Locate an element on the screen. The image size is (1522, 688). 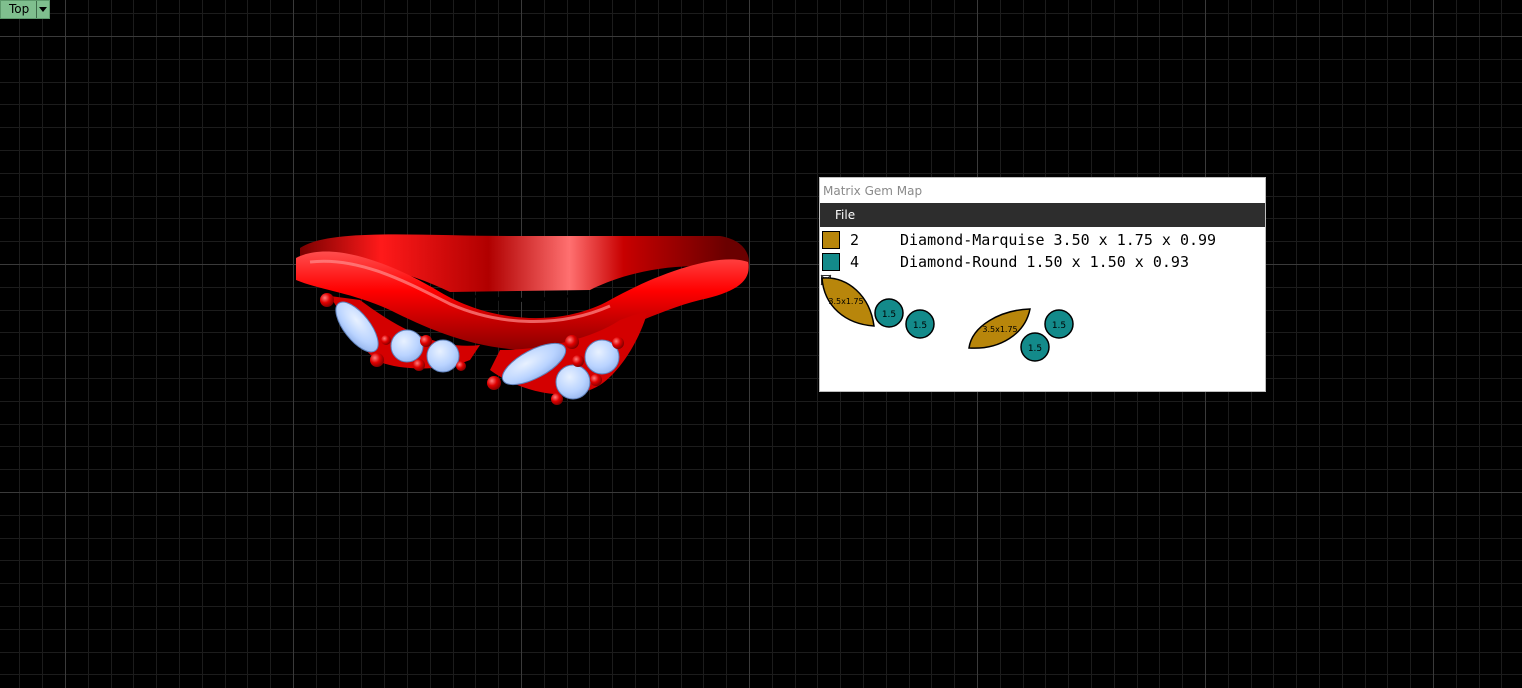
gem-description: Diamond-Marquise 3.50 x 1.75 x 0.99 is located at coordinates (1058, 240).